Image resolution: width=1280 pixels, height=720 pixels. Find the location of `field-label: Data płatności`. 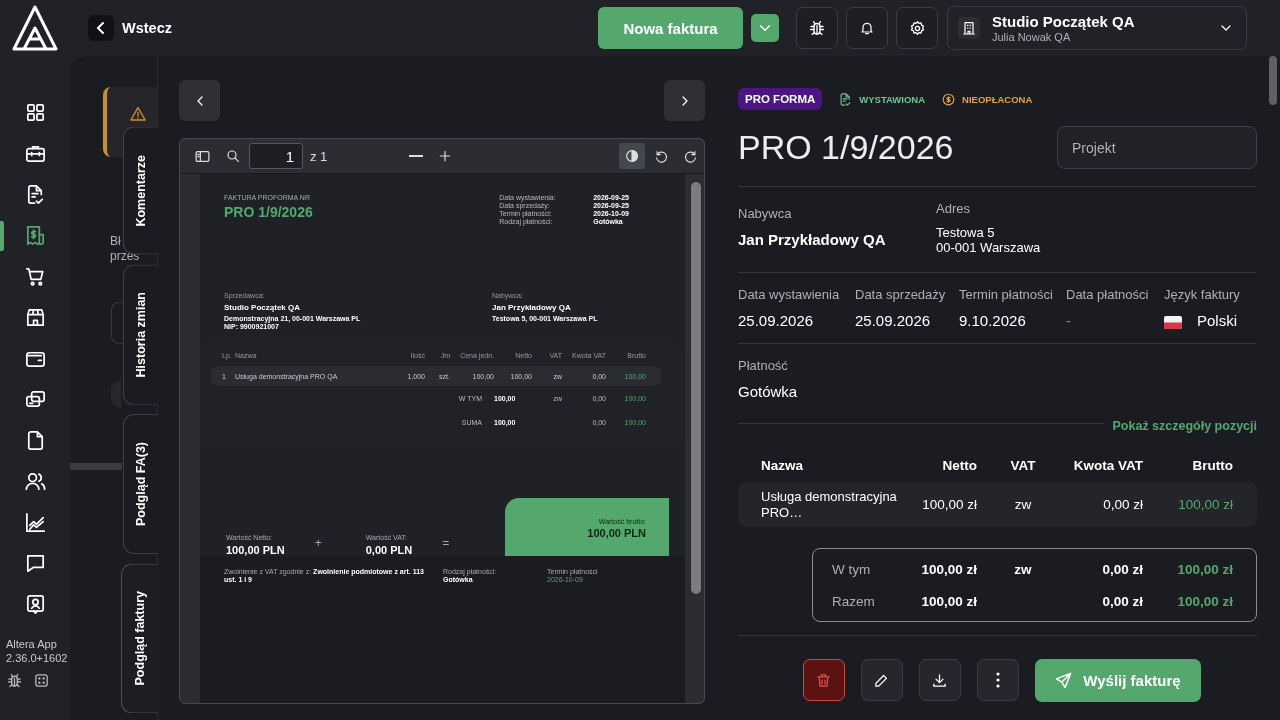

field-label: Data płatności is located at coordinates (1108, 294).